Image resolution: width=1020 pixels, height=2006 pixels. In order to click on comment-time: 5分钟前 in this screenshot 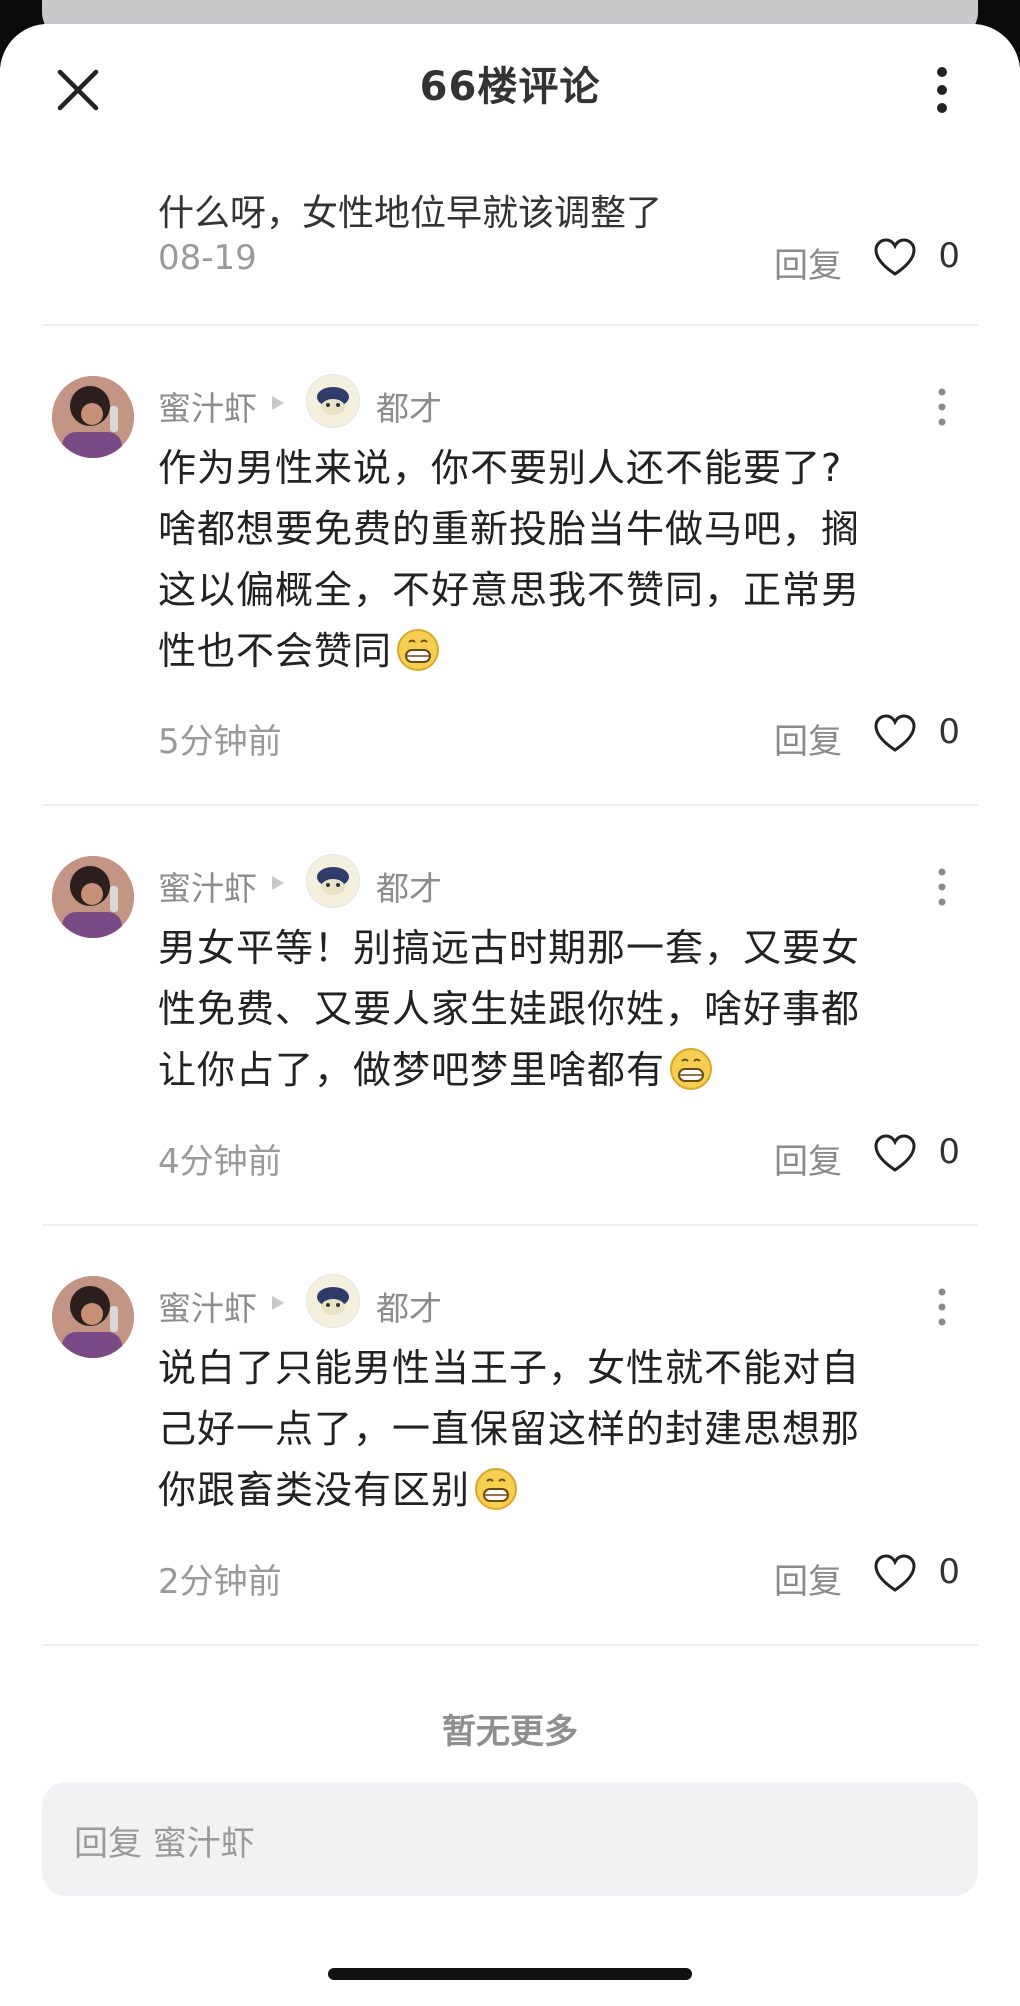, I will do `click(220, 742)`.